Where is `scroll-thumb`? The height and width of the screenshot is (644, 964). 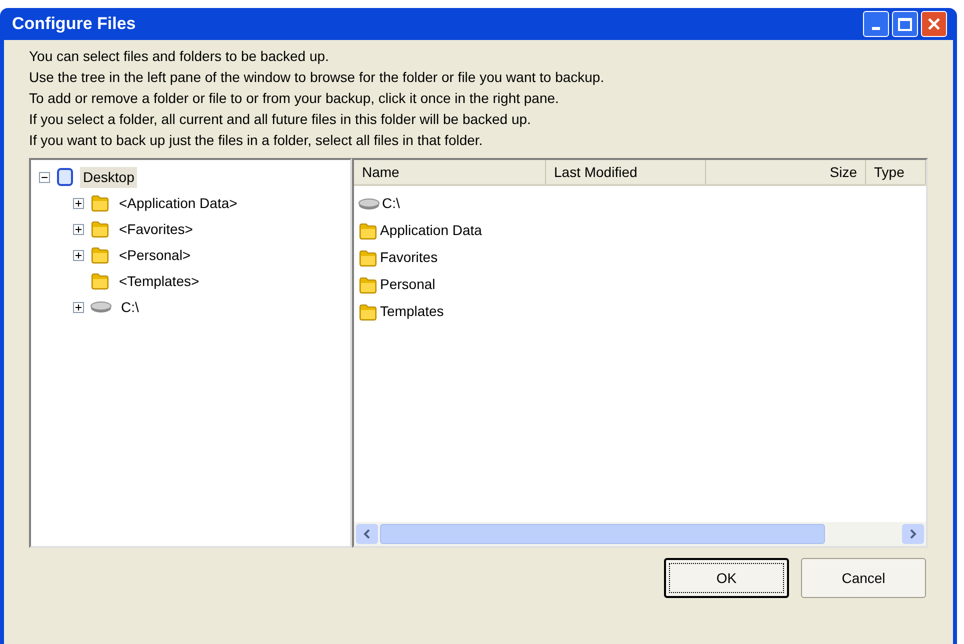
scroll-thumb is located at coordinates (602, 534).